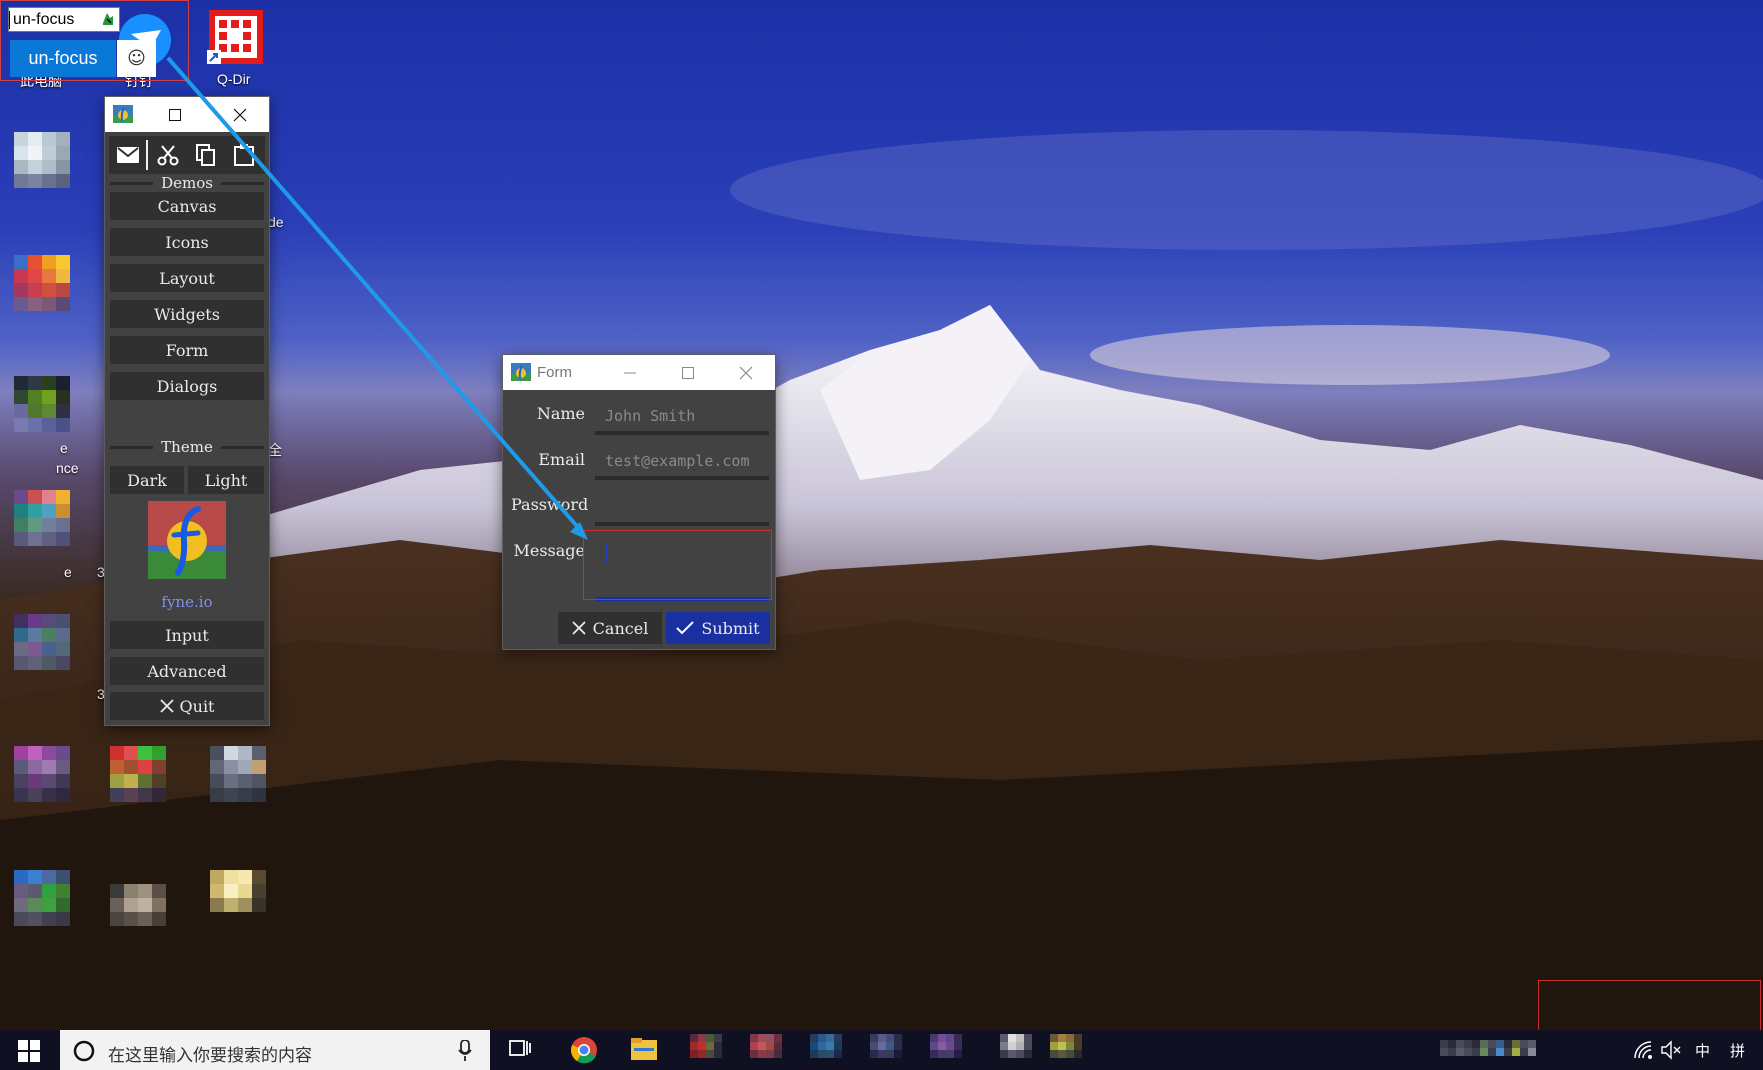 This screenshot has width=1763, height=1070. What do you see at coordinates (44, 19) in the screenshot?
I see `unfocus-input-value: un-focus` at bounding box center [44, 19].